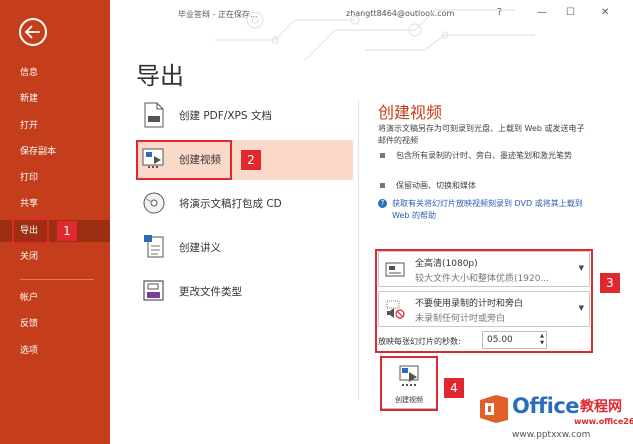 The width and height of the screenshot is (633, 444). What do you see at coordinates (55, 257) in the screenshot?
I see `sidebar-item-close: 关闭` at bounding box center [55, 257].